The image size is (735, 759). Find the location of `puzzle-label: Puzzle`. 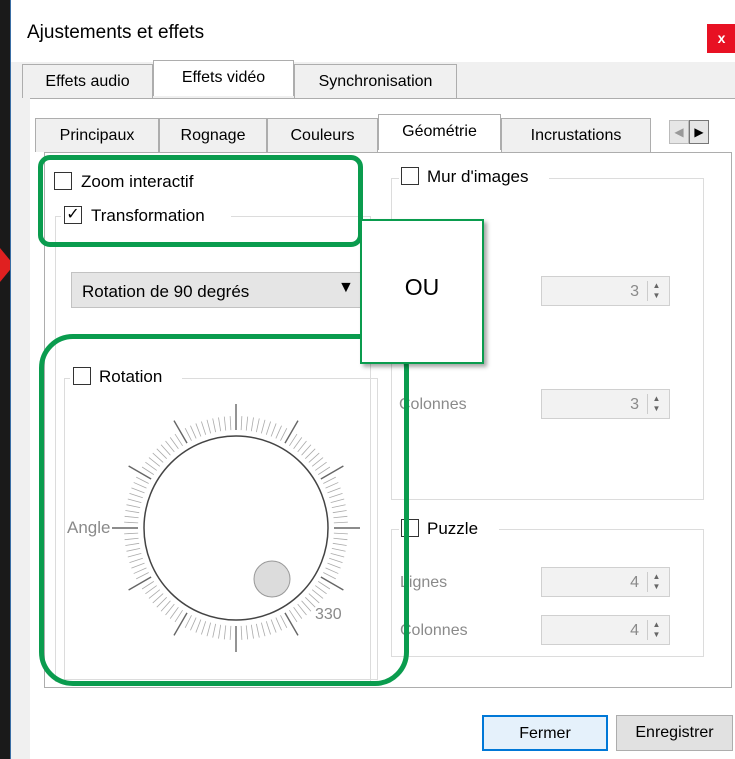

puzzle-label: Puzzle is located at coordinates (453, 528).